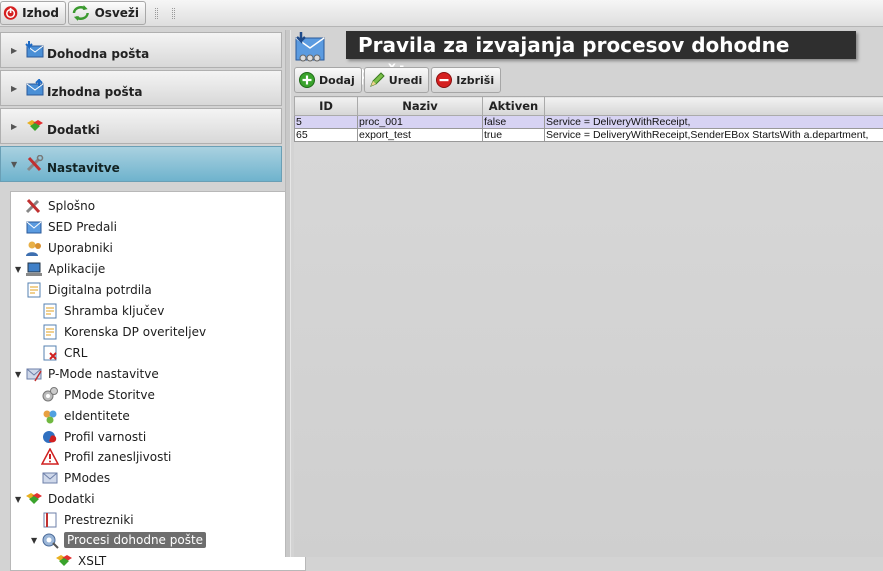  What do you see at coordinates (81, 13) in the screenshot?
I see `refresh-icon` at bounding box center [81, 13].